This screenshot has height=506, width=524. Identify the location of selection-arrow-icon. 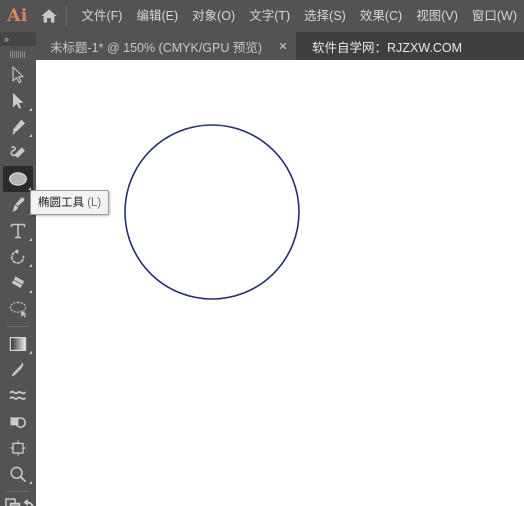
(18, 75).